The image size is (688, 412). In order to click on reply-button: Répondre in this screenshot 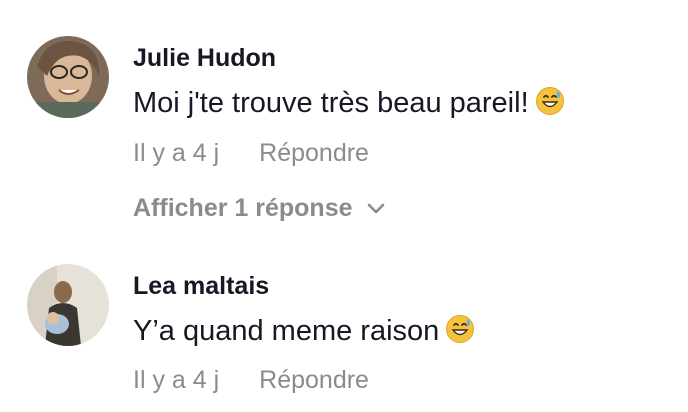, I will do `click(314, 380)`.